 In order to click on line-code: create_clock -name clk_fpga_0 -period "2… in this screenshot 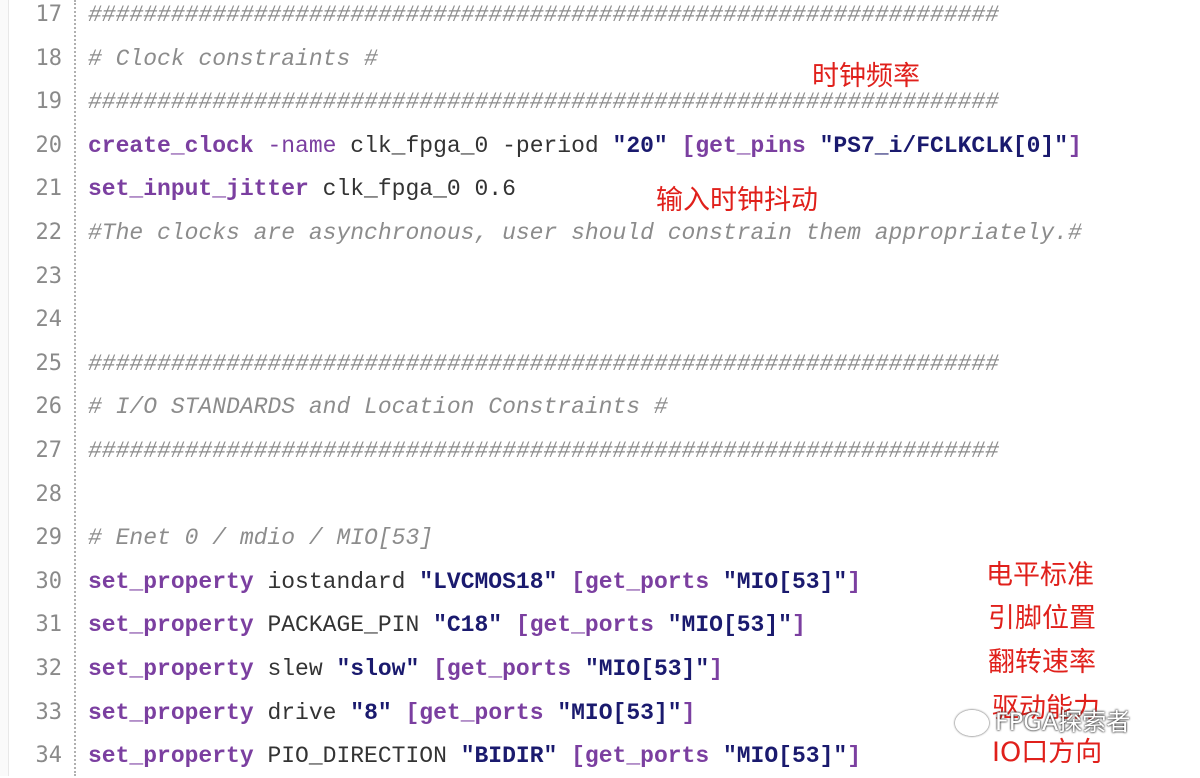, I will do `click(585, 146)`.